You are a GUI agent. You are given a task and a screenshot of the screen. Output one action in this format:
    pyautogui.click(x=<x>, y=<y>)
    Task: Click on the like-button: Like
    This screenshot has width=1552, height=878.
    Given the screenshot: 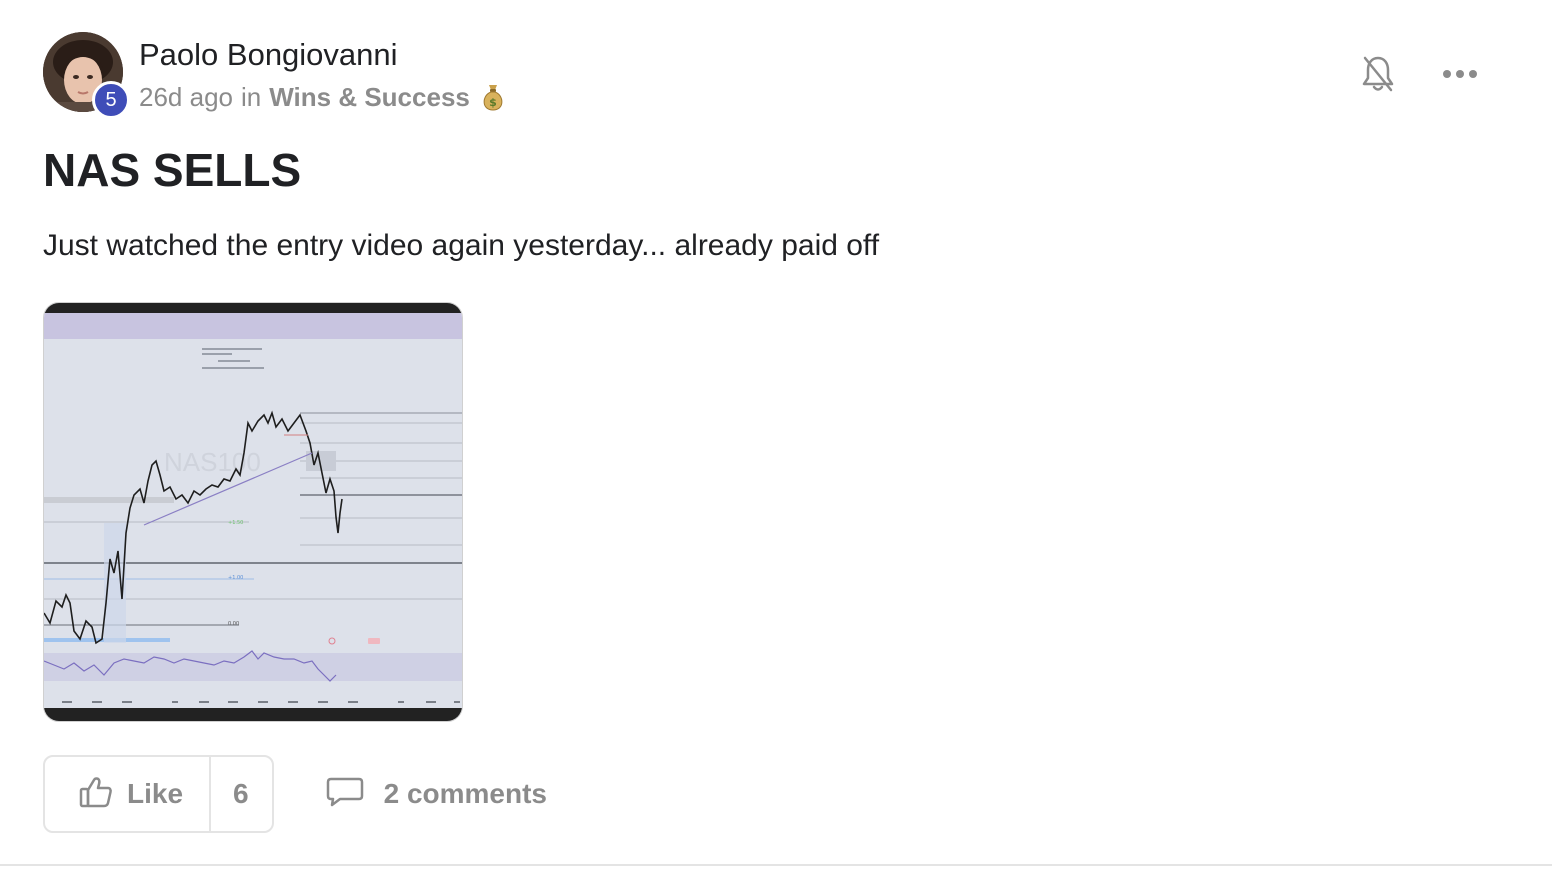 What is the action you would take?
    pyautogui.click(x=127, y=794)
    